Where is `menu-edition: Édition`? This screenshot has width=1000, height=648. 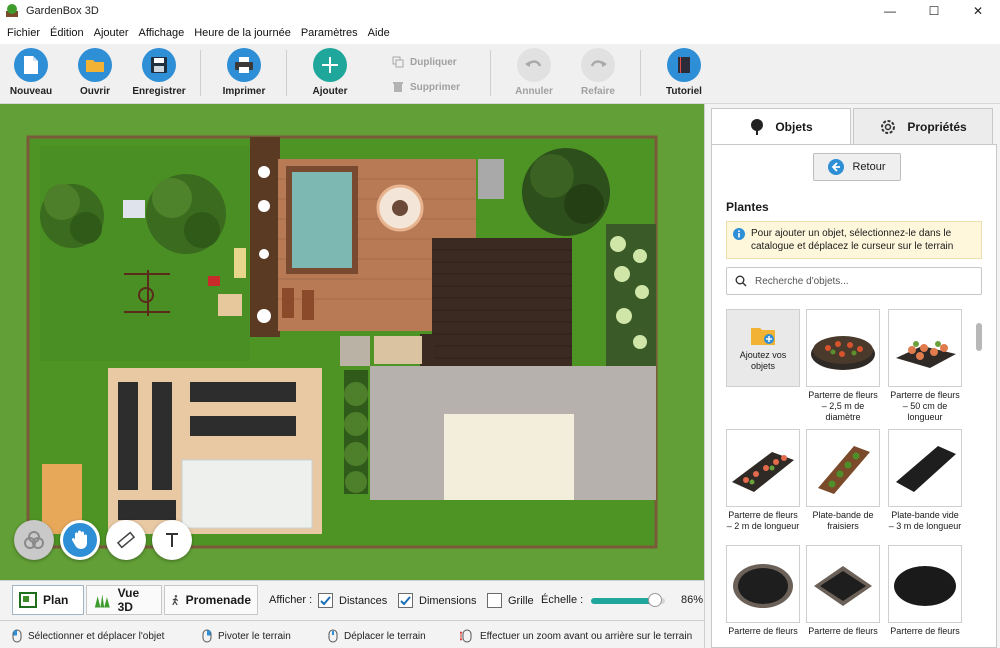
menu-edition: Édition is located at coordinates (67, 33).